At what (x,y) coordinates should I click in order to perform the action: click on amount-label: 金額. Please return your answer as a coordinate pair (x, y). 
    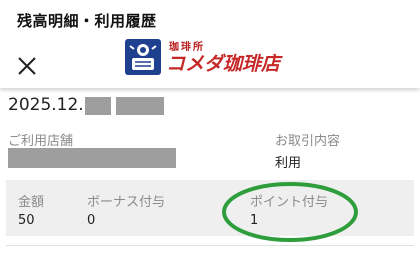
    Looking at the image, I should click on (31, 202).